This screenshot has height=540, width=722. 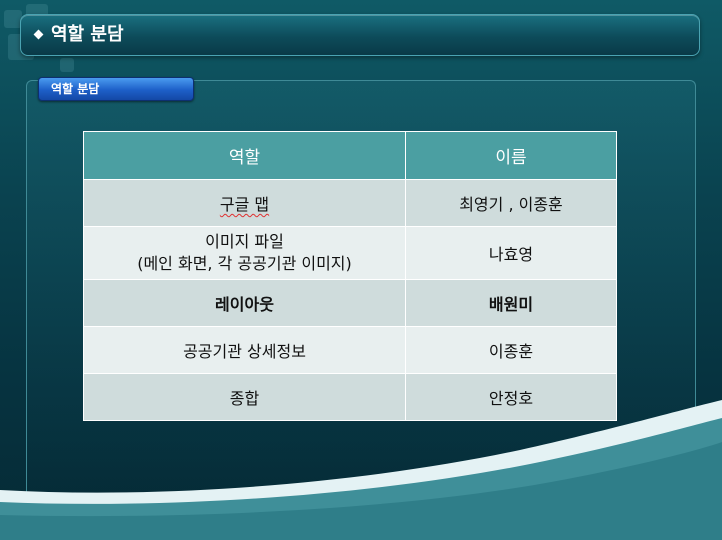 I want to click on role-text: 구글 맵, so click(x=244, y=204).